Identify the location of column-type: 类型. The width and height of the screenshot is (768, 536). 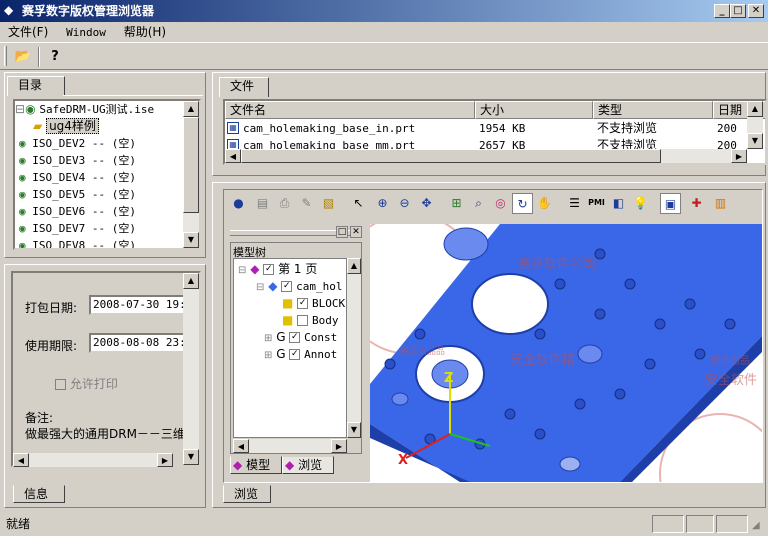
(653, 110).